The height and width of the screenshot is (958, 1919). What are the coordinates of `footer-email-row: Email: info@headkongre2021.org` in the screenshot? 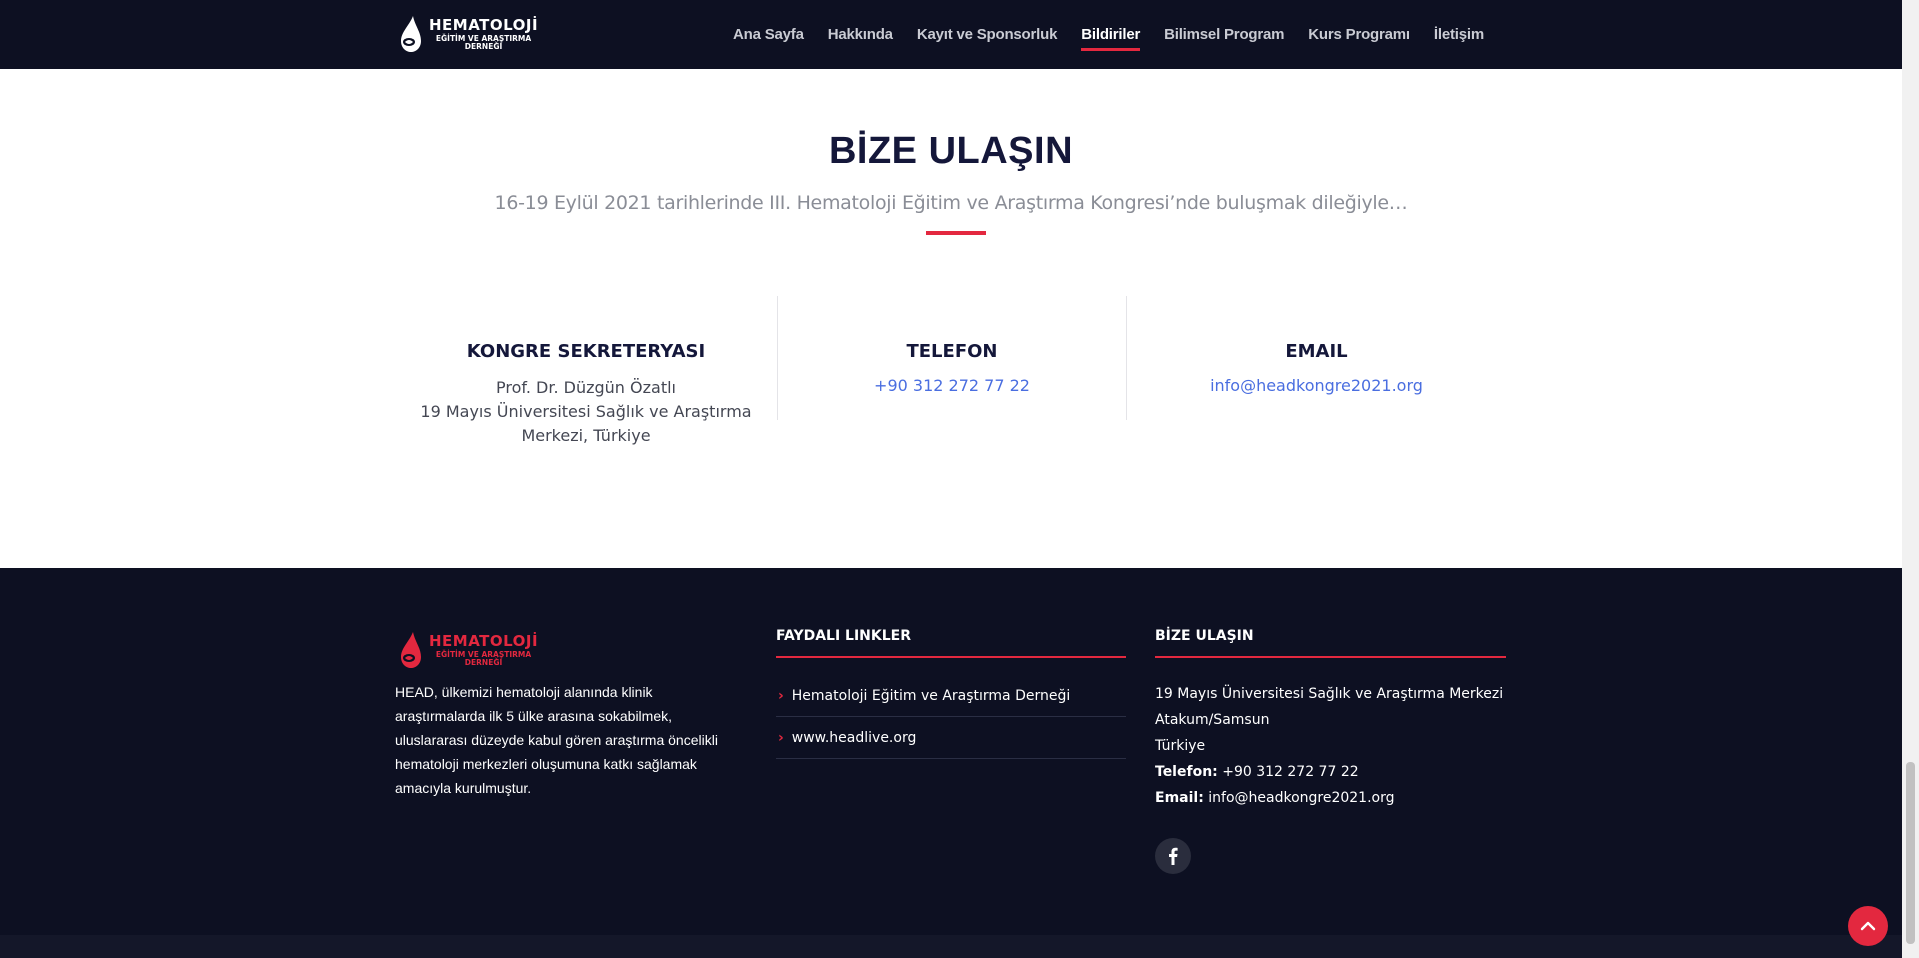 It's located at (1335, 798).